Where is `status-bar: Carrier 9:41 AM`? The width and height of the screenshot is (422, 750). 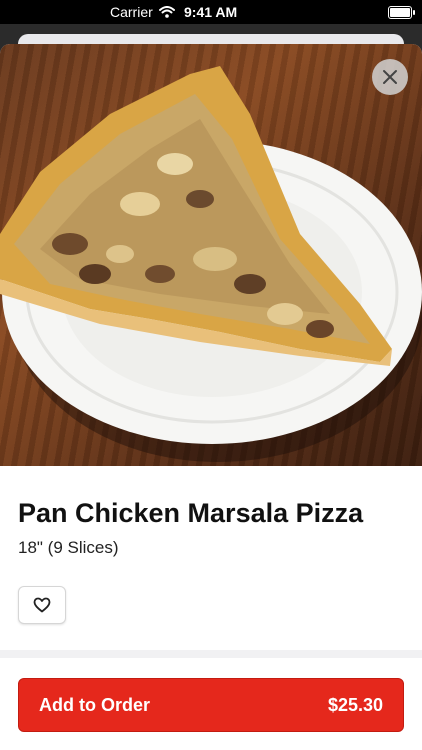 status-bar: Carrier 9:41 AM is located at coordinates (211, 12).